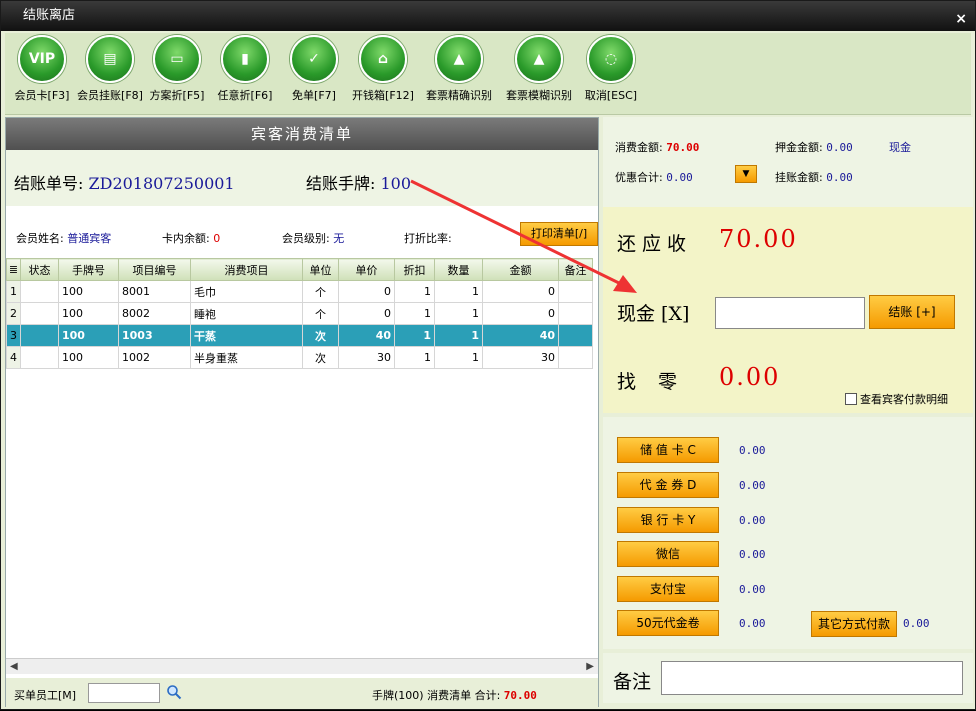 This screenshot has width=976, height=711. Describe the element at coordinates (668, 450) in the screenshot. I see `stored-value-card-button: 储 值 卡 C` at that location.